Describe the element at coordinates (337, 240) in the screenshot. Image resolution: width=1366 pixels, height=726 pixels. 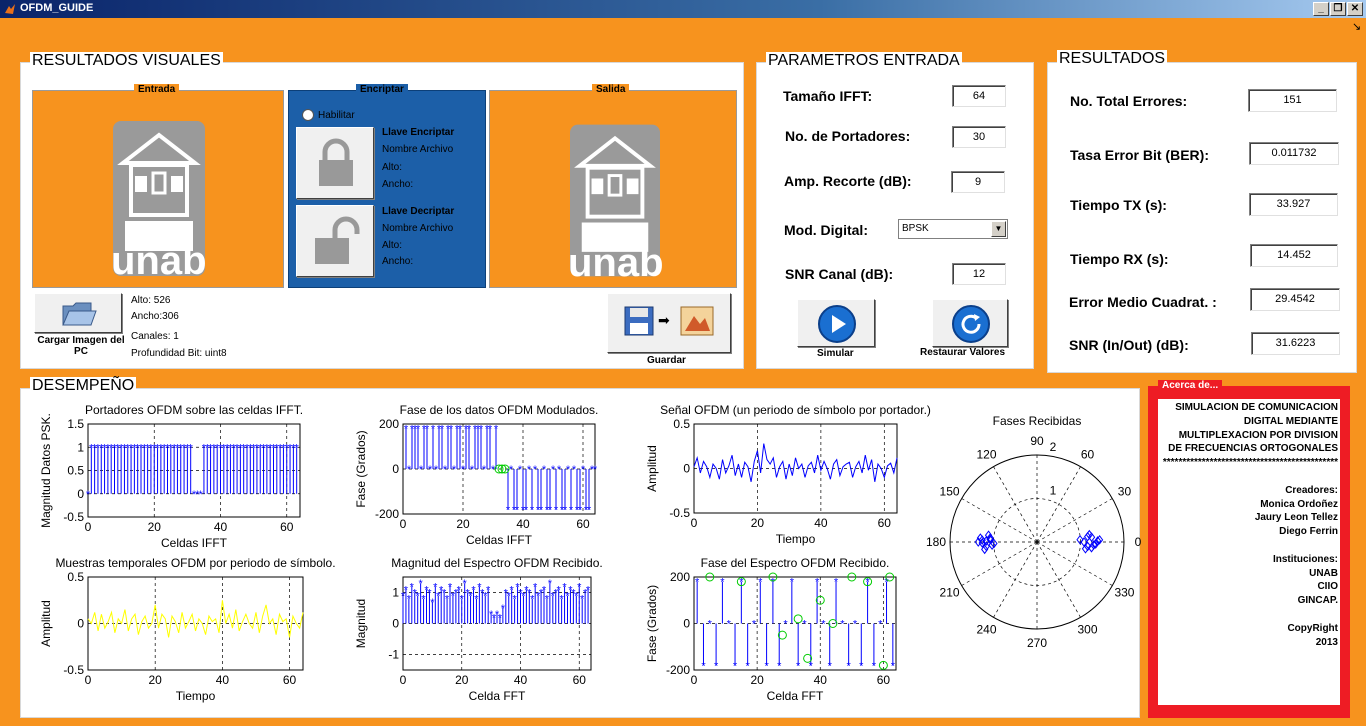
I see `unlock-icon` at that location.